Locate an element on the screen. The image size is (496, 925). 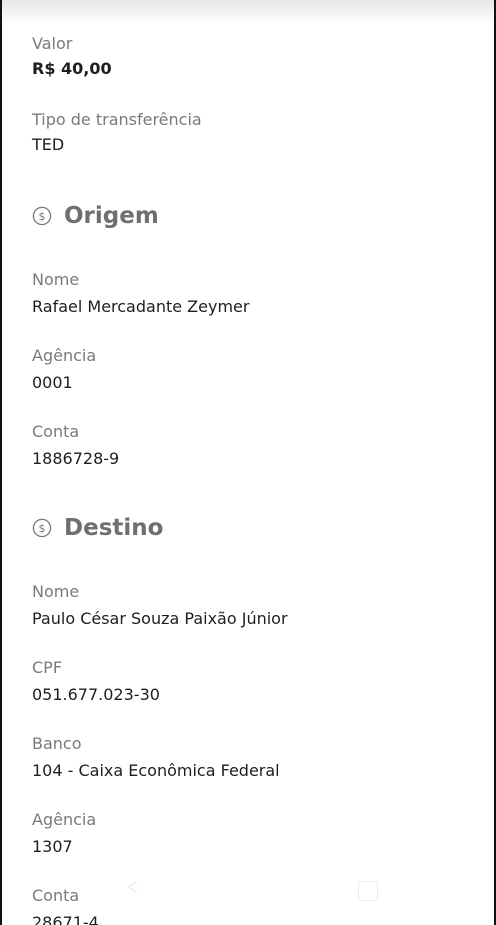
square-icon is located at coordinates (368, 891).